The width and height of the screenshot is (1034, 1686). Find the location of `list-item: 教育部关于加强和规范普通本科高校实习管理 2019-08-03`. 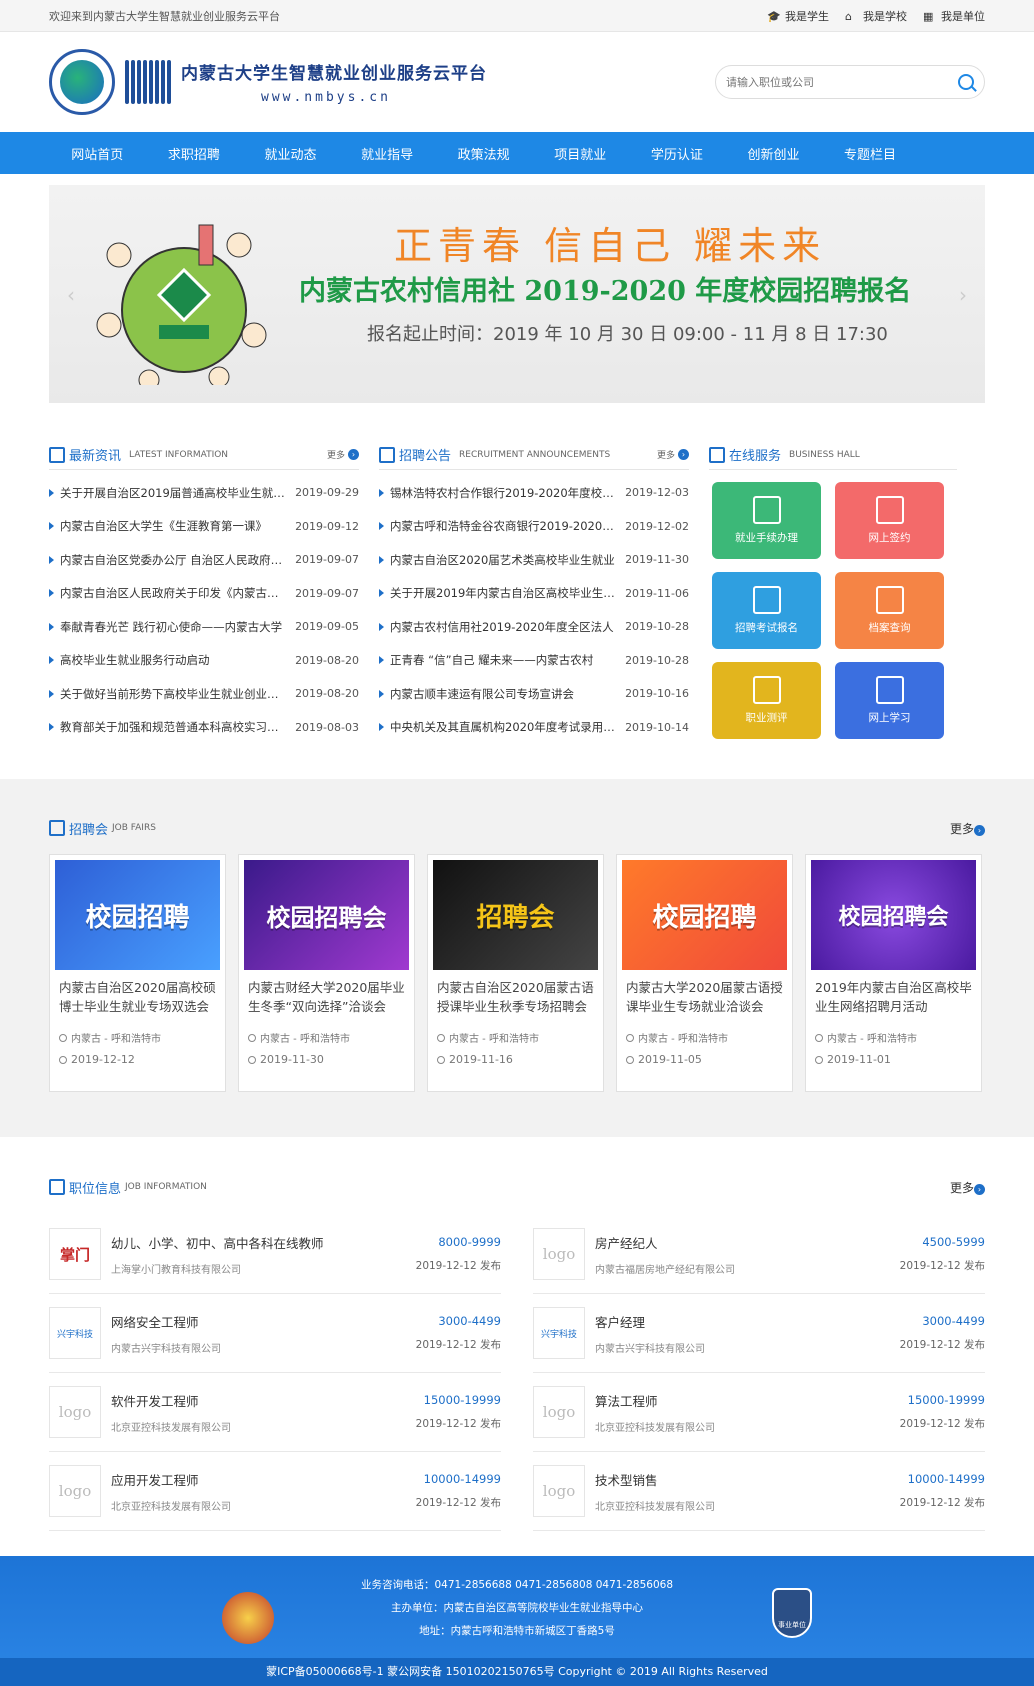

list-item: 教育部关于加强和规范普通本科高校实习管理 2019-08-03 is located at coordinates (204, 728).